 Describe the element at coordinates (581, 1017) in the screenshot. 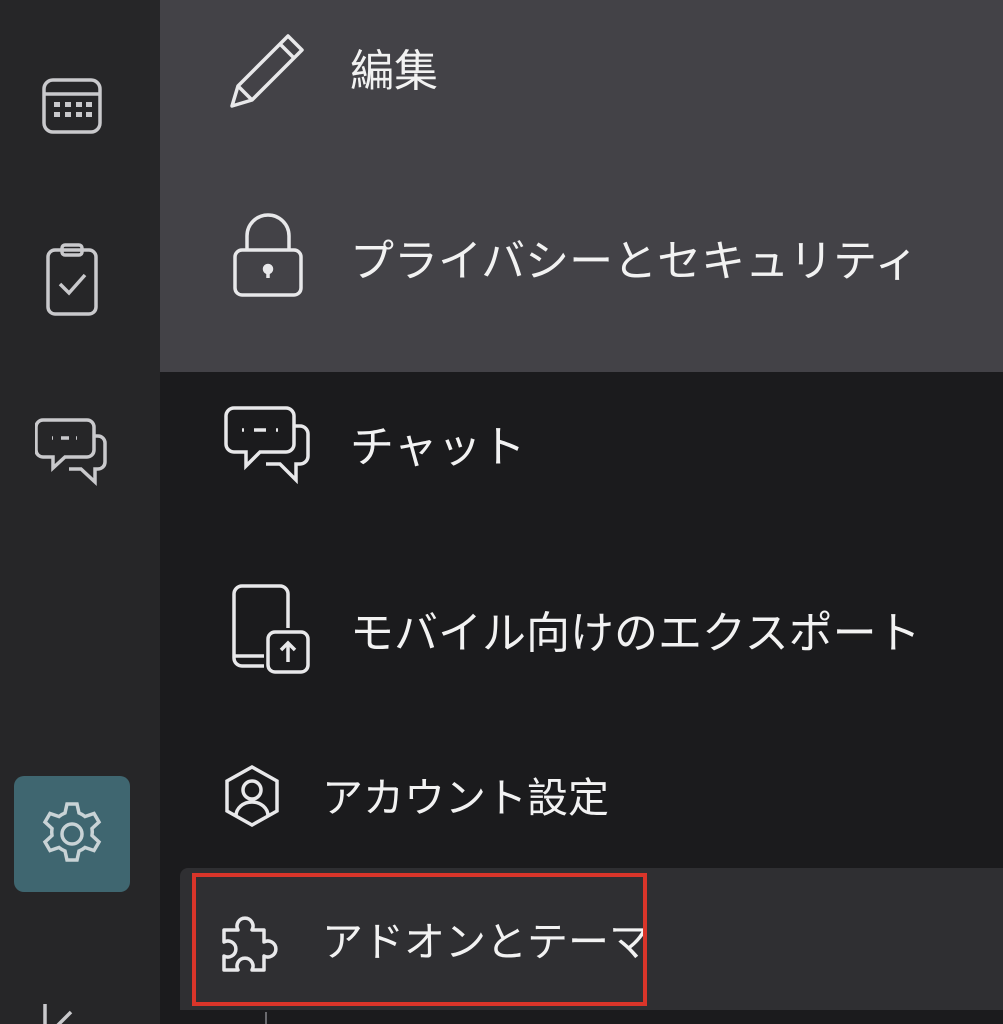

I see `bottom-strip` at that location.